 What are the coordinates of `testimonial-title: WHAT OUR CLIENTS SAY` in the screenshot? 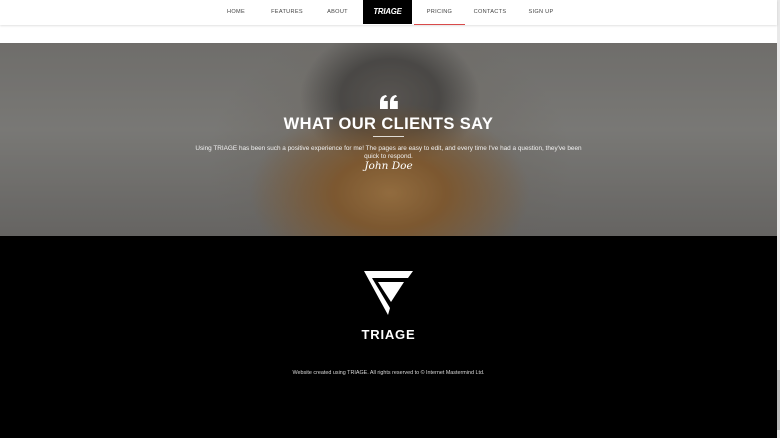 It's located at (388, 124).